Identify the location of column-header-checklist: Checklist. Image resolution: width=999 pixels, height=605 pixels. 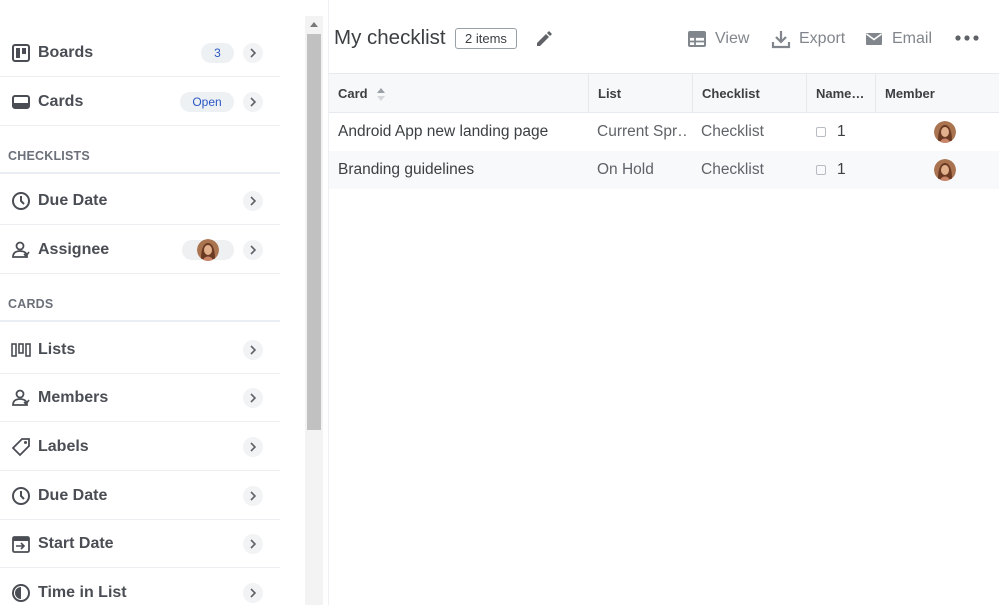
(750, 93).